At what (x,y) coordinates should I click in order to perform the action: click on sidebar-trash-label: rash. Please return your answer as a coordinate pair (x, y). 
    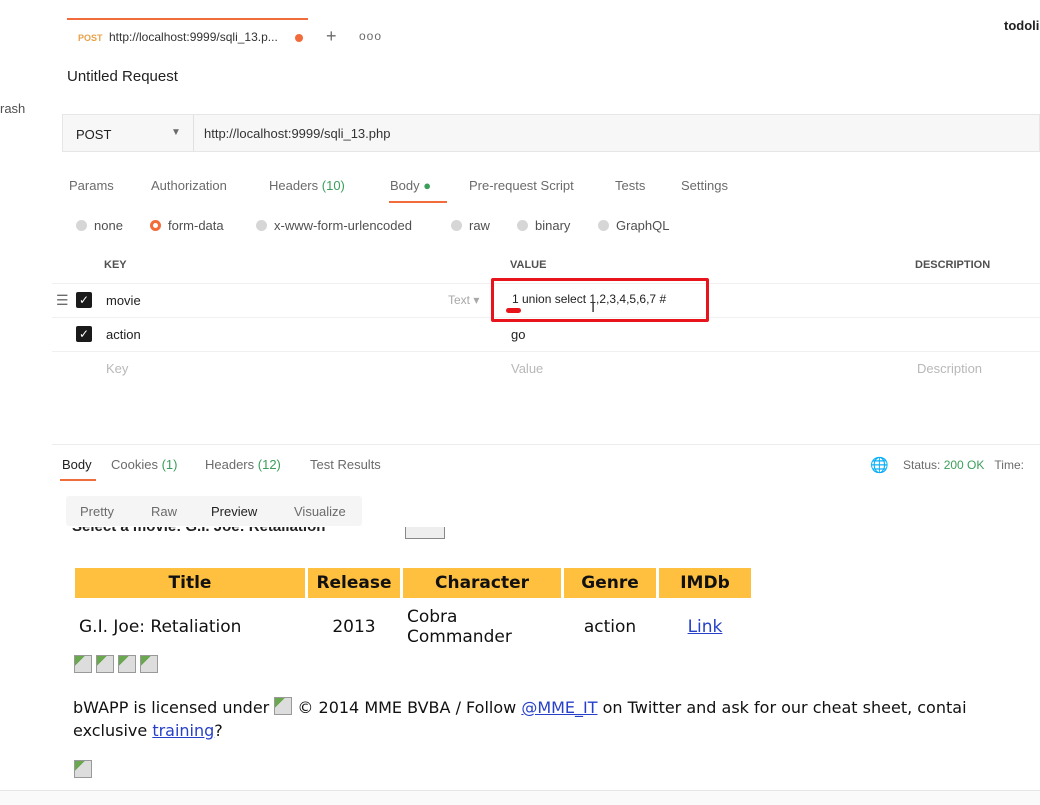
    Looking at the image, I should click on (12, 108).